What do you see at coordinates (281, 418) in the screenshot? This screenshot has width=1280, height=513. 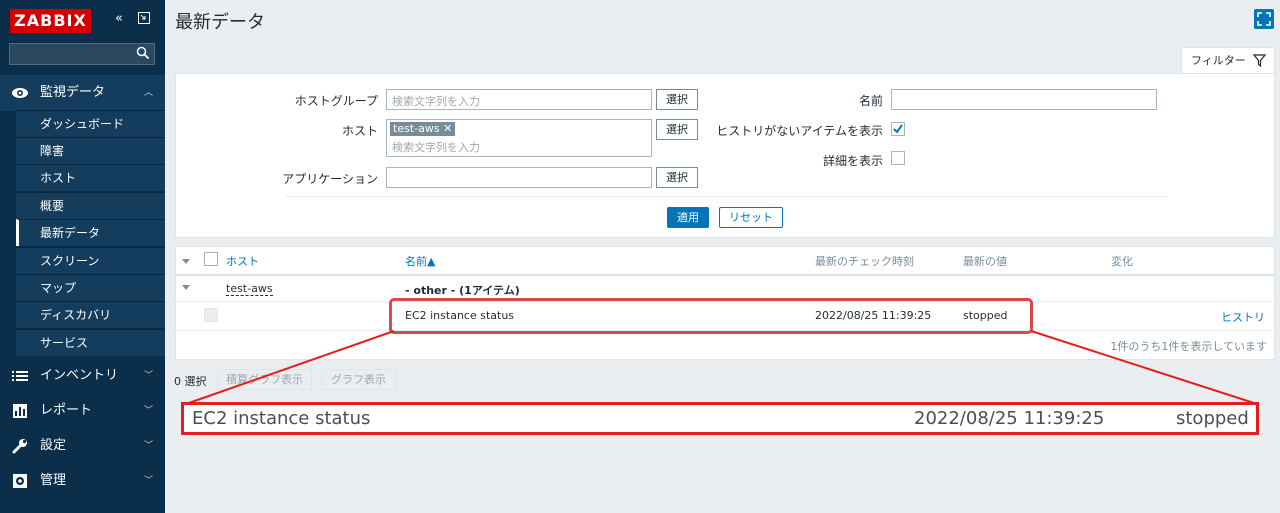 I see `zoom-item-name: EC2 instance status` at bounding box center [281, 418].